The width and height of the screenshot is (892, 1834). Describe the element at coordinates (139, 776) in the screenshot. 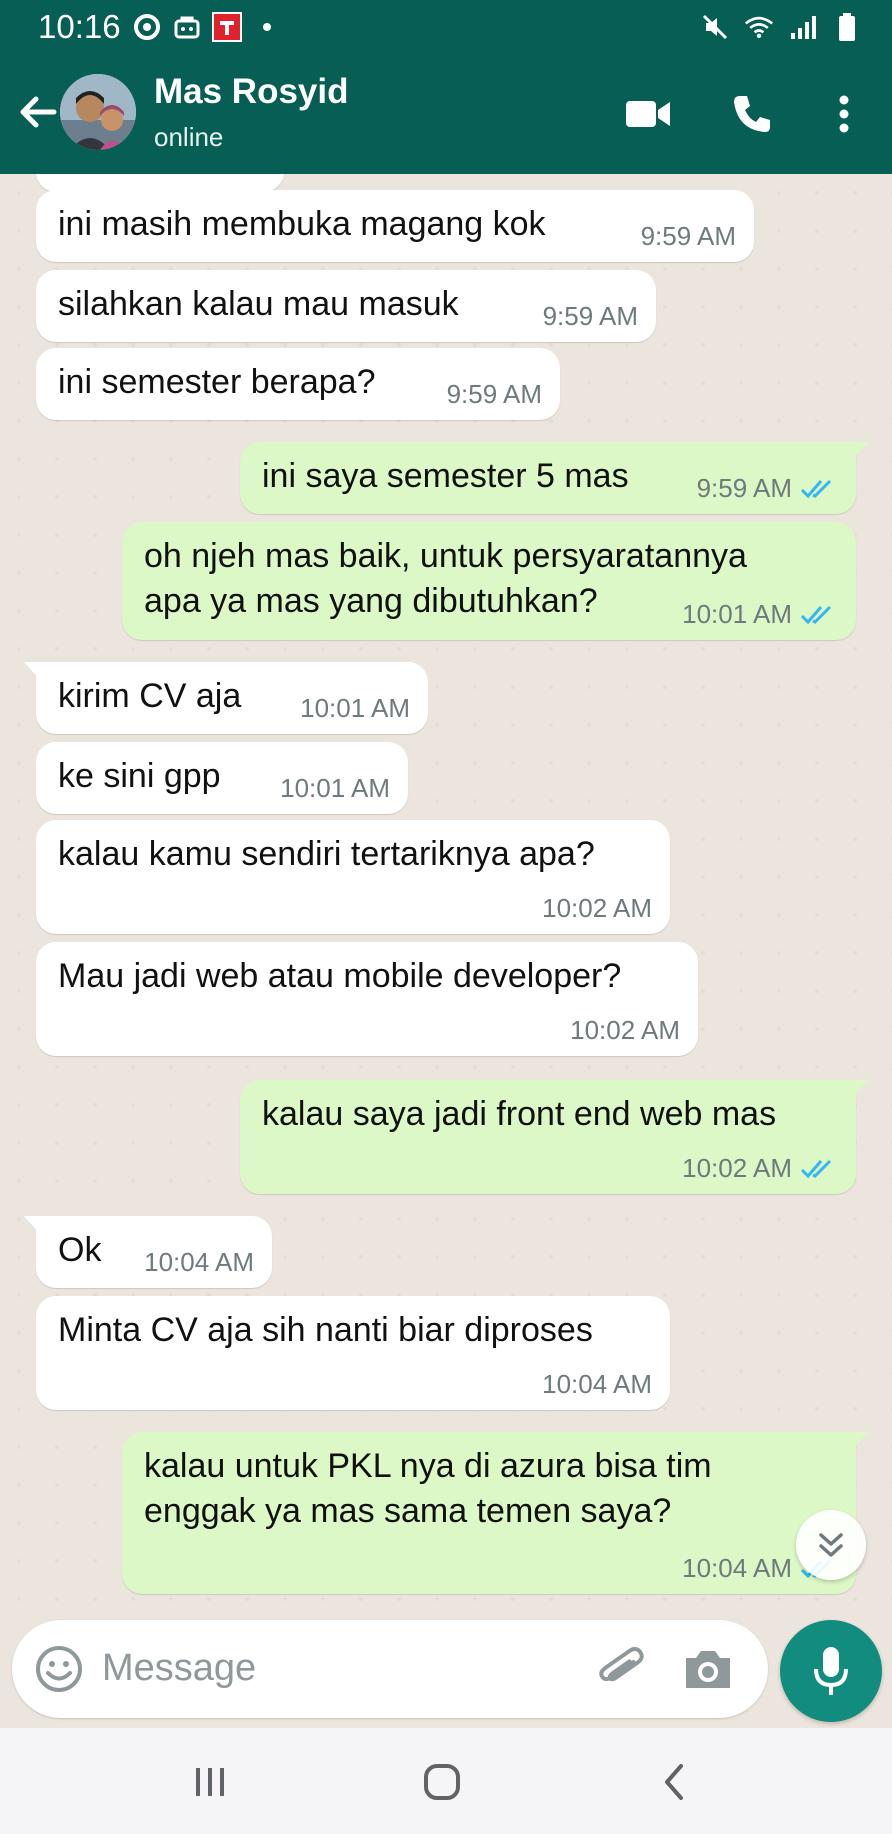

I see `message-text: ke sini gpp` at that location.